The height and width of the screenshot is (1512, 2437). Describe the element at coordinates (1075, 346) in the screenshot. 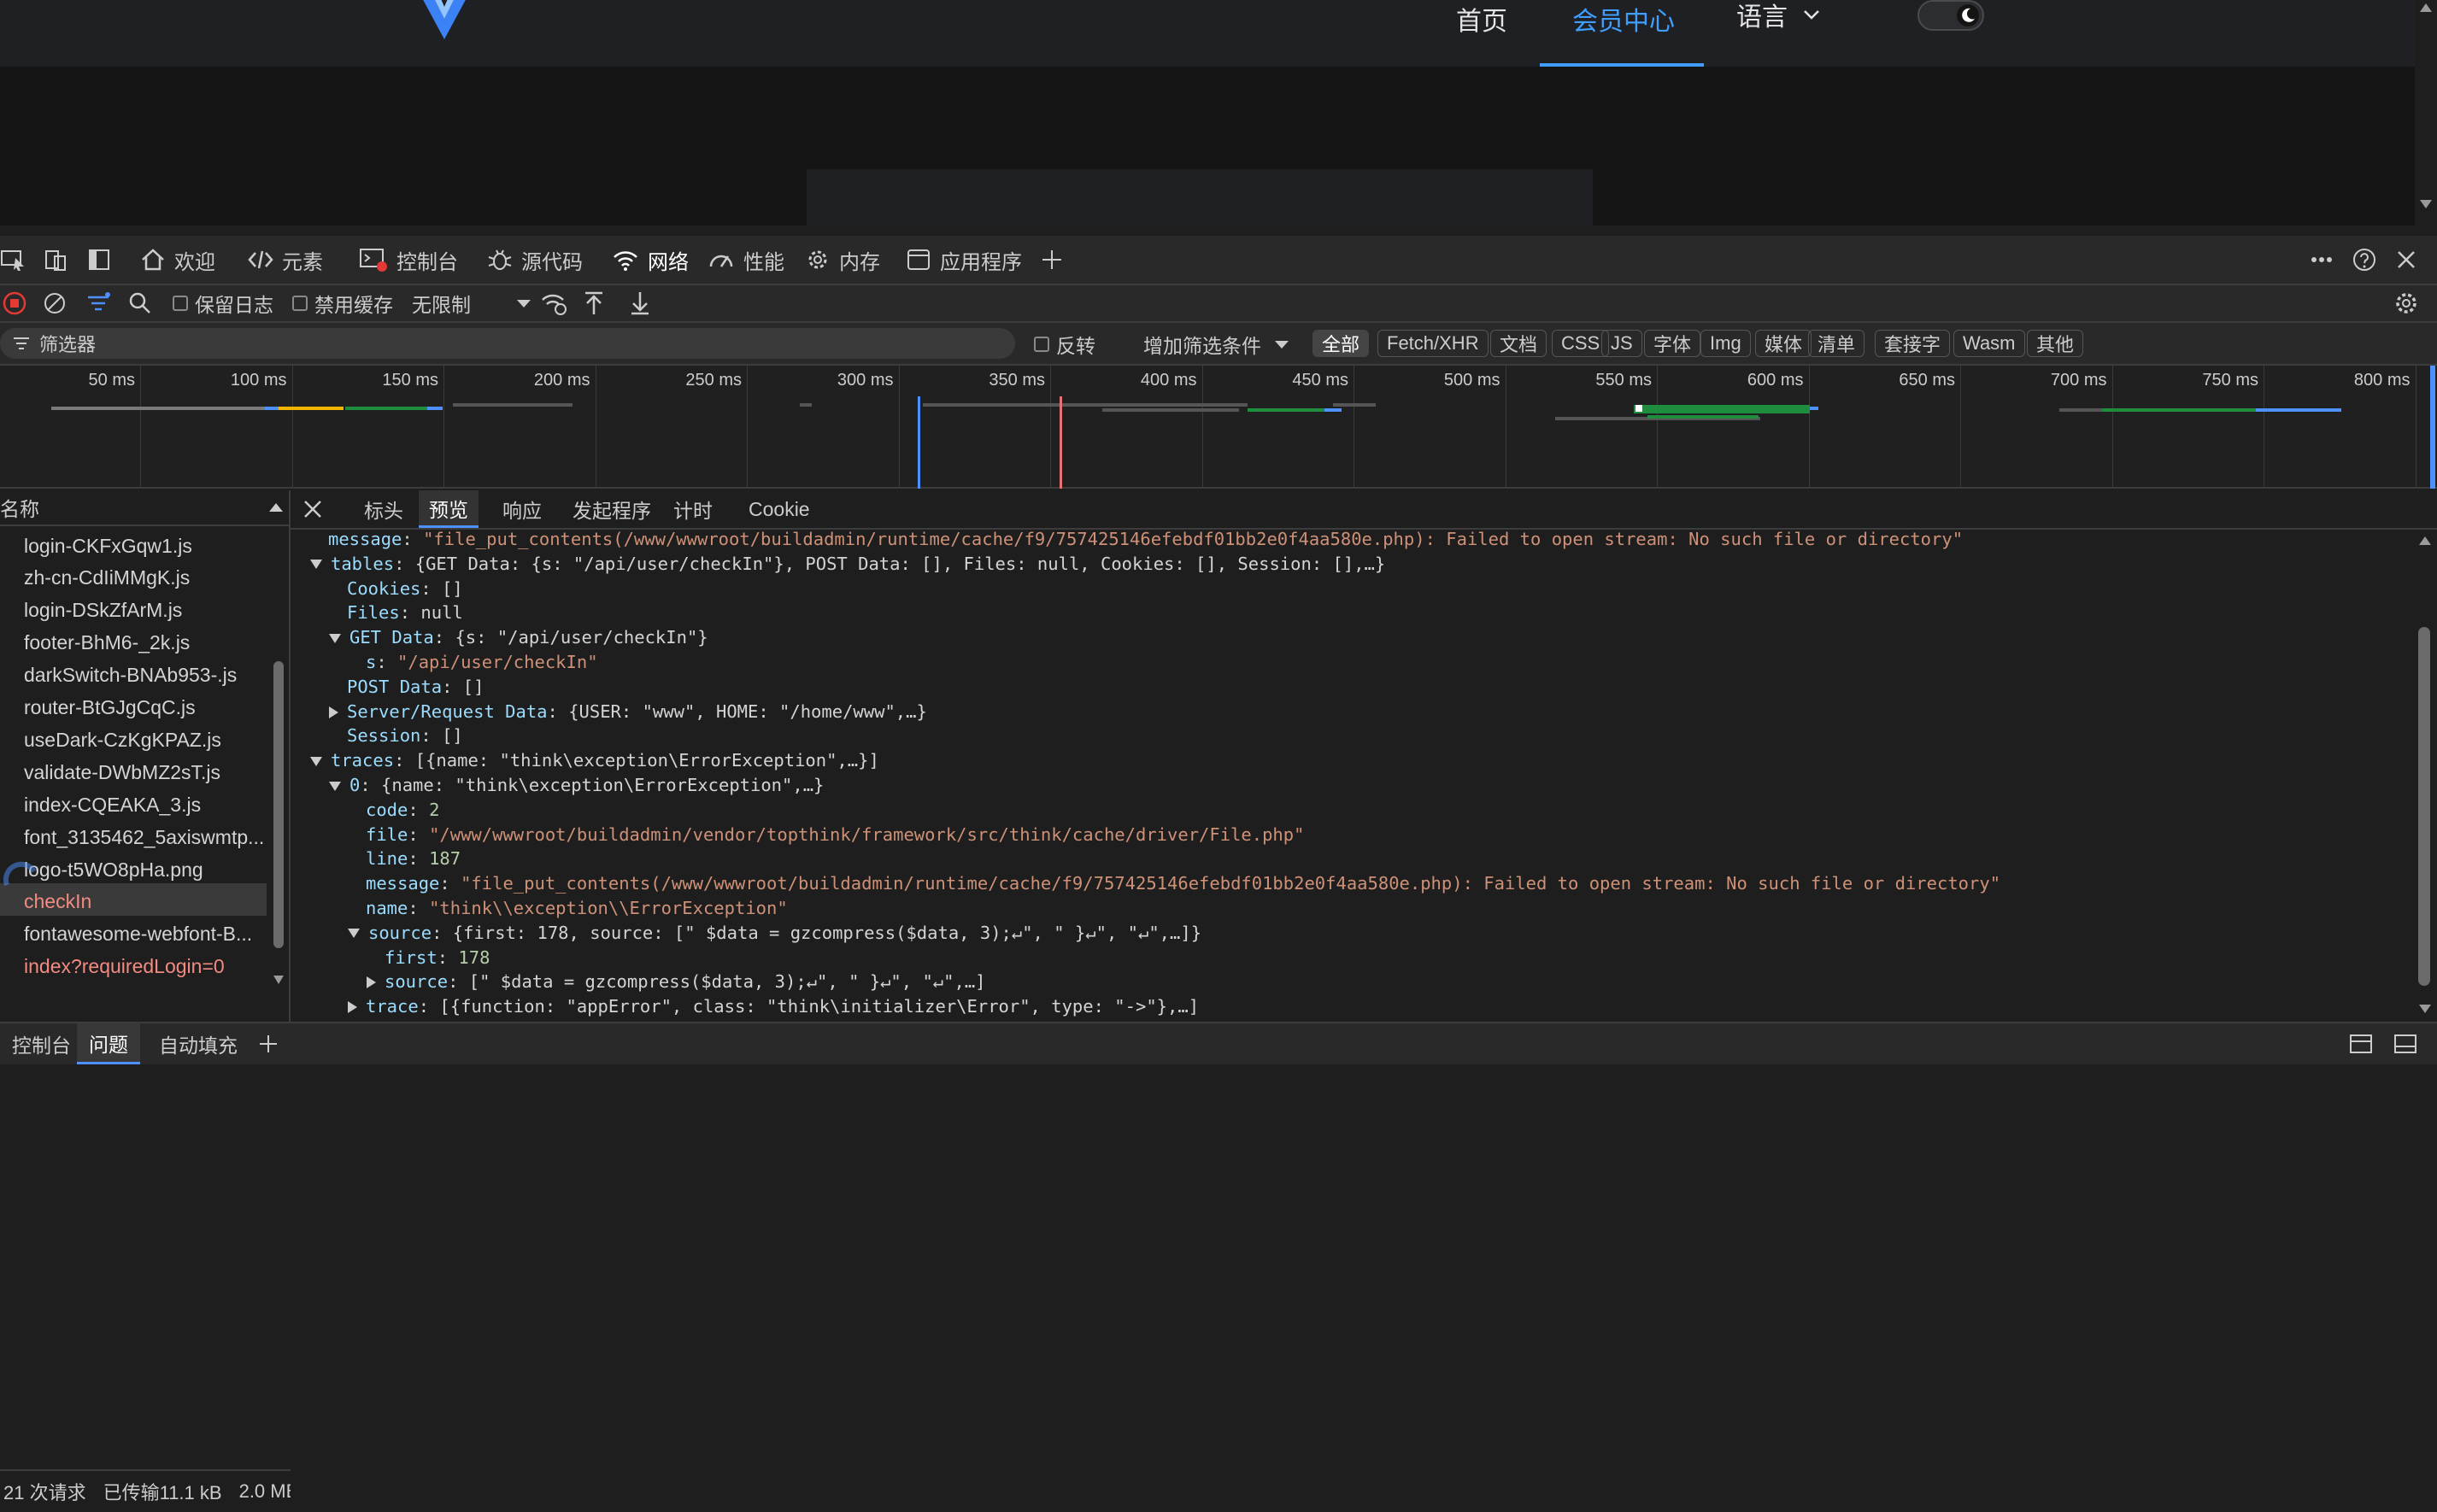

I see `invert-label: 反转` at that location.